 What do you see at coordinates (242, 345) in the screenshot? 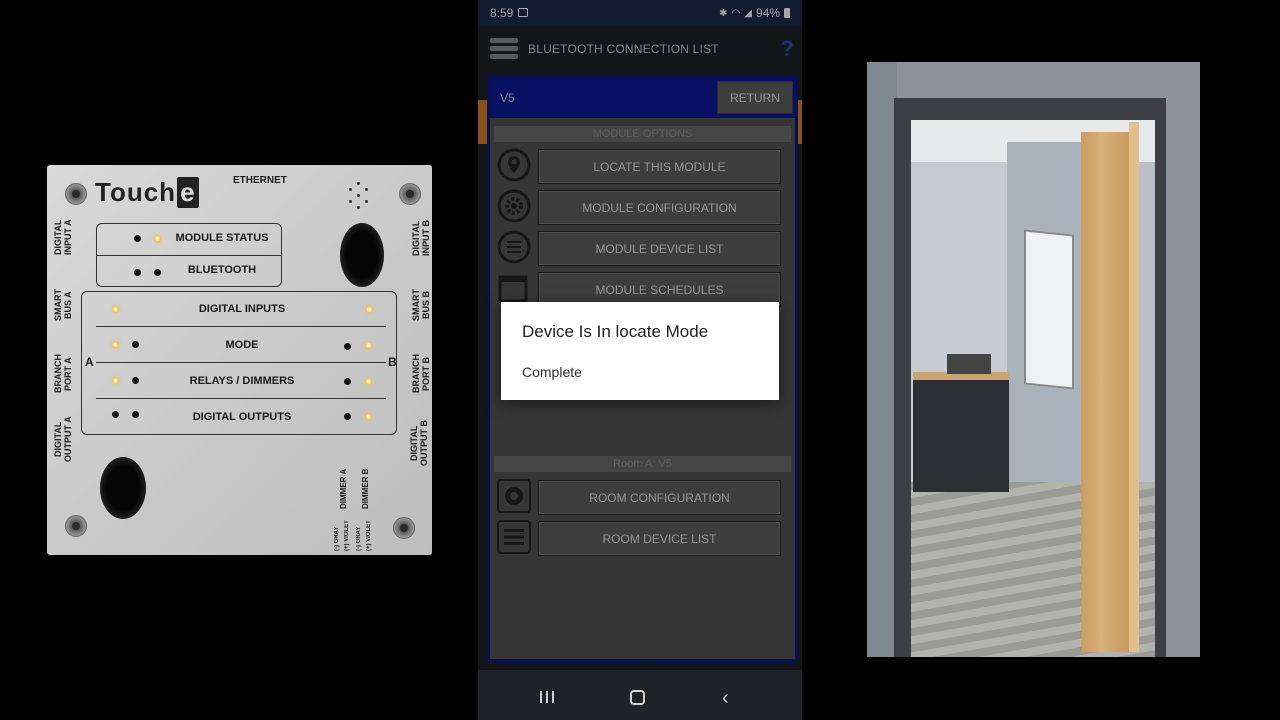
I see `mode-label: MODE` at bounding box center [242, 345].